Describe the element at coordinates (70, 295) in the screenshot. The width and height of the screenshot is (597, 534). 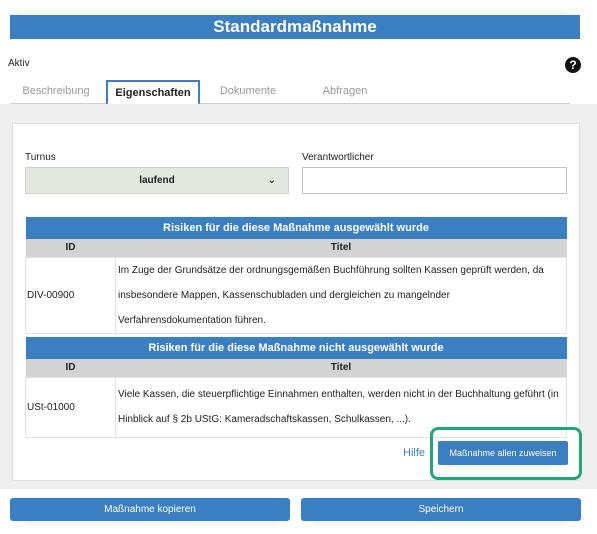
I see `risk-id: DIV-00900` at that location.